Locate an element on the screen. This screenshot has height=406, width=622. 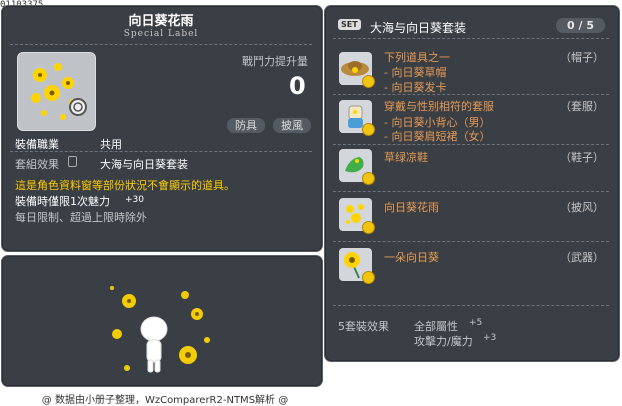
set-effect-1-value: +5 is located at coordinates (476, 323).